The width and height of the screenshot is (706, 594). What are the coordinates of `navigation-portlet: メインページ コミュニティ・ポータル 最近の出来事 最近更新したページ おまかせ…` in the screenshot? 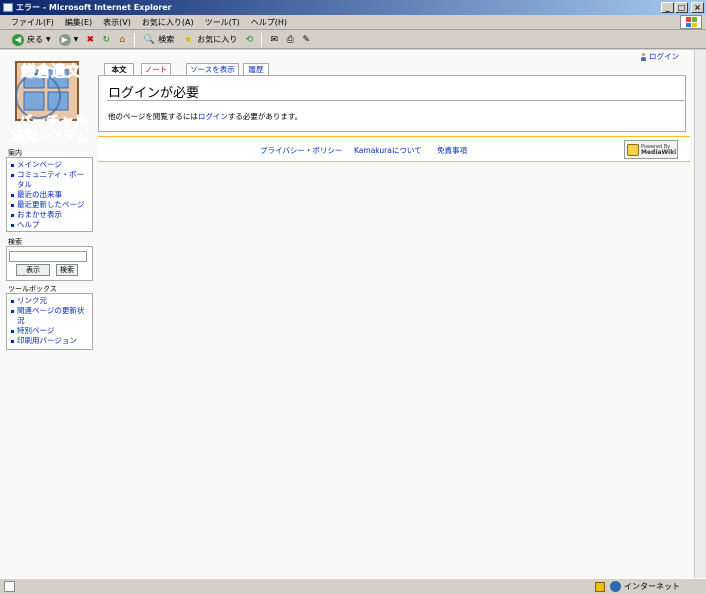 It's located at (49, 194).